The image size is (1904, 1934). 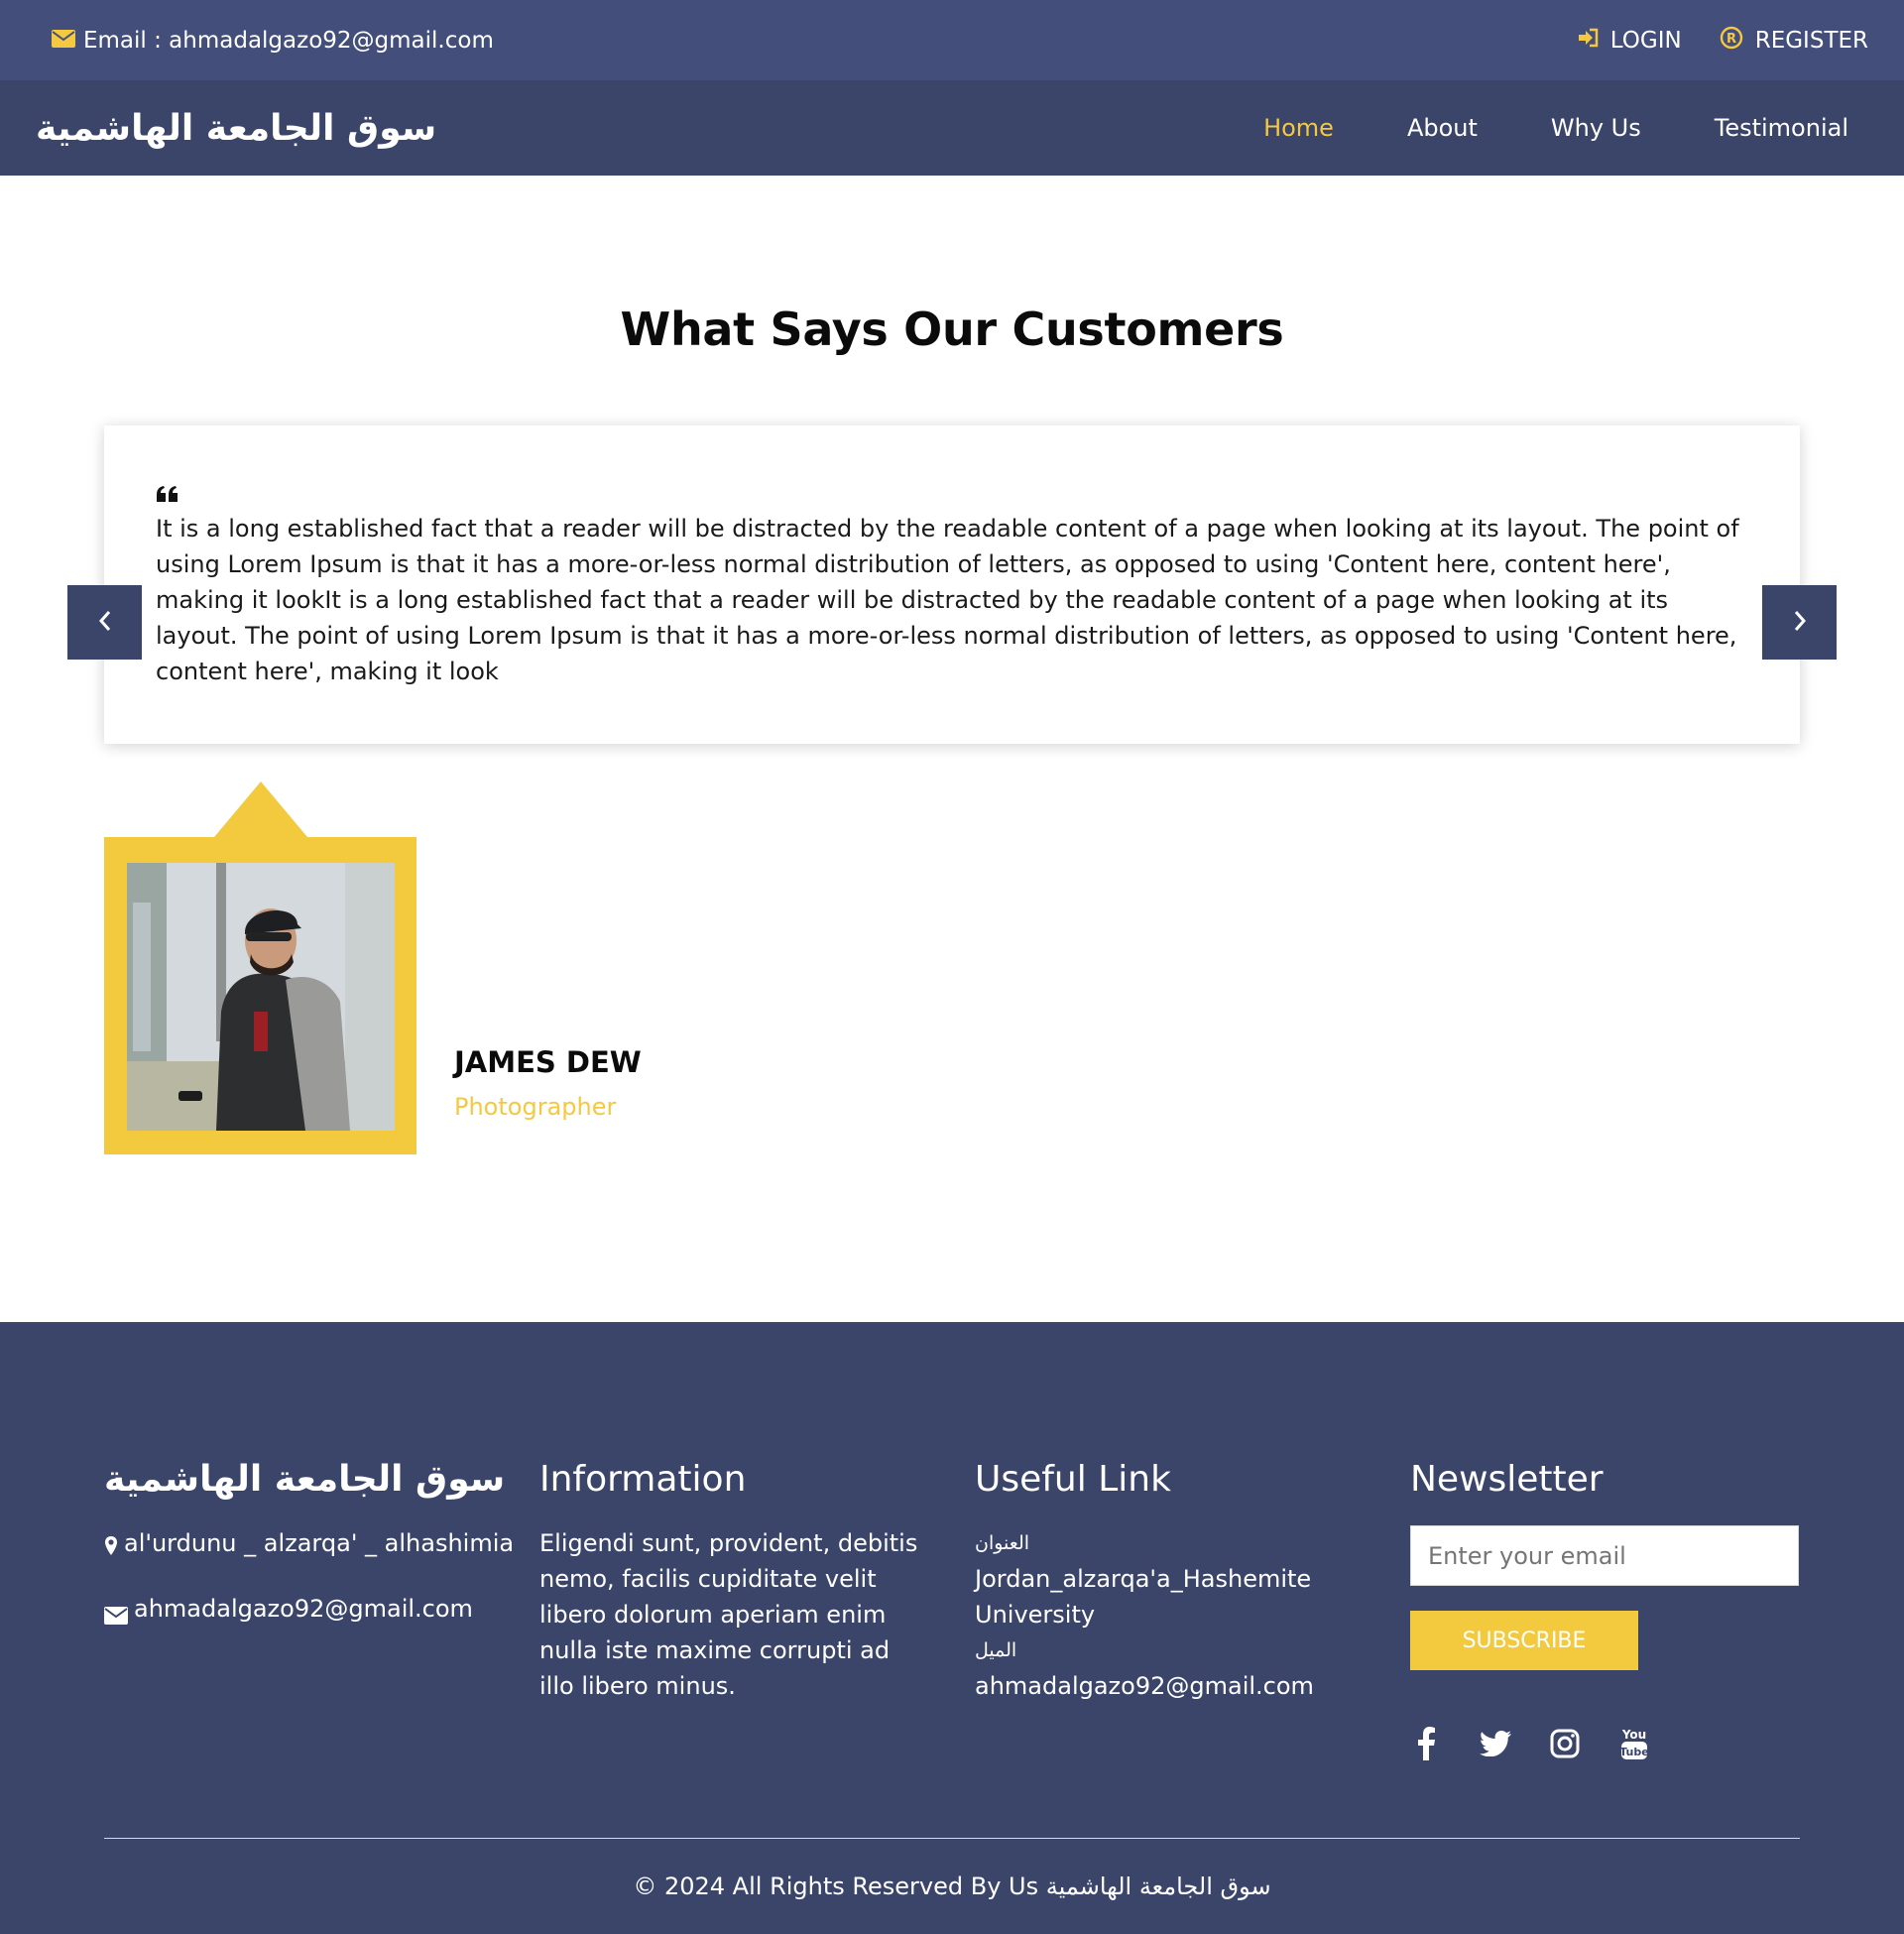 I want to click on register-label: REGISTER, so click(x=1811, y=40).